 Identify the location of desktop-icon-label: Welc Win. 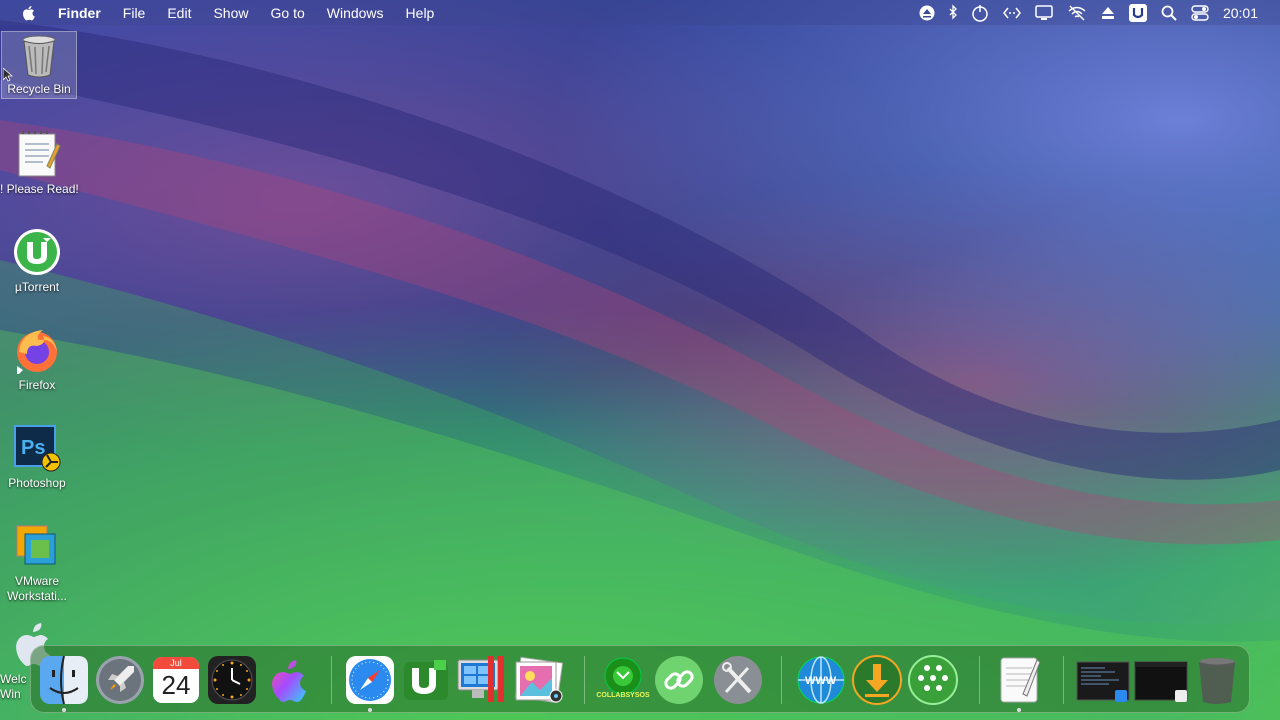
(13, 686).